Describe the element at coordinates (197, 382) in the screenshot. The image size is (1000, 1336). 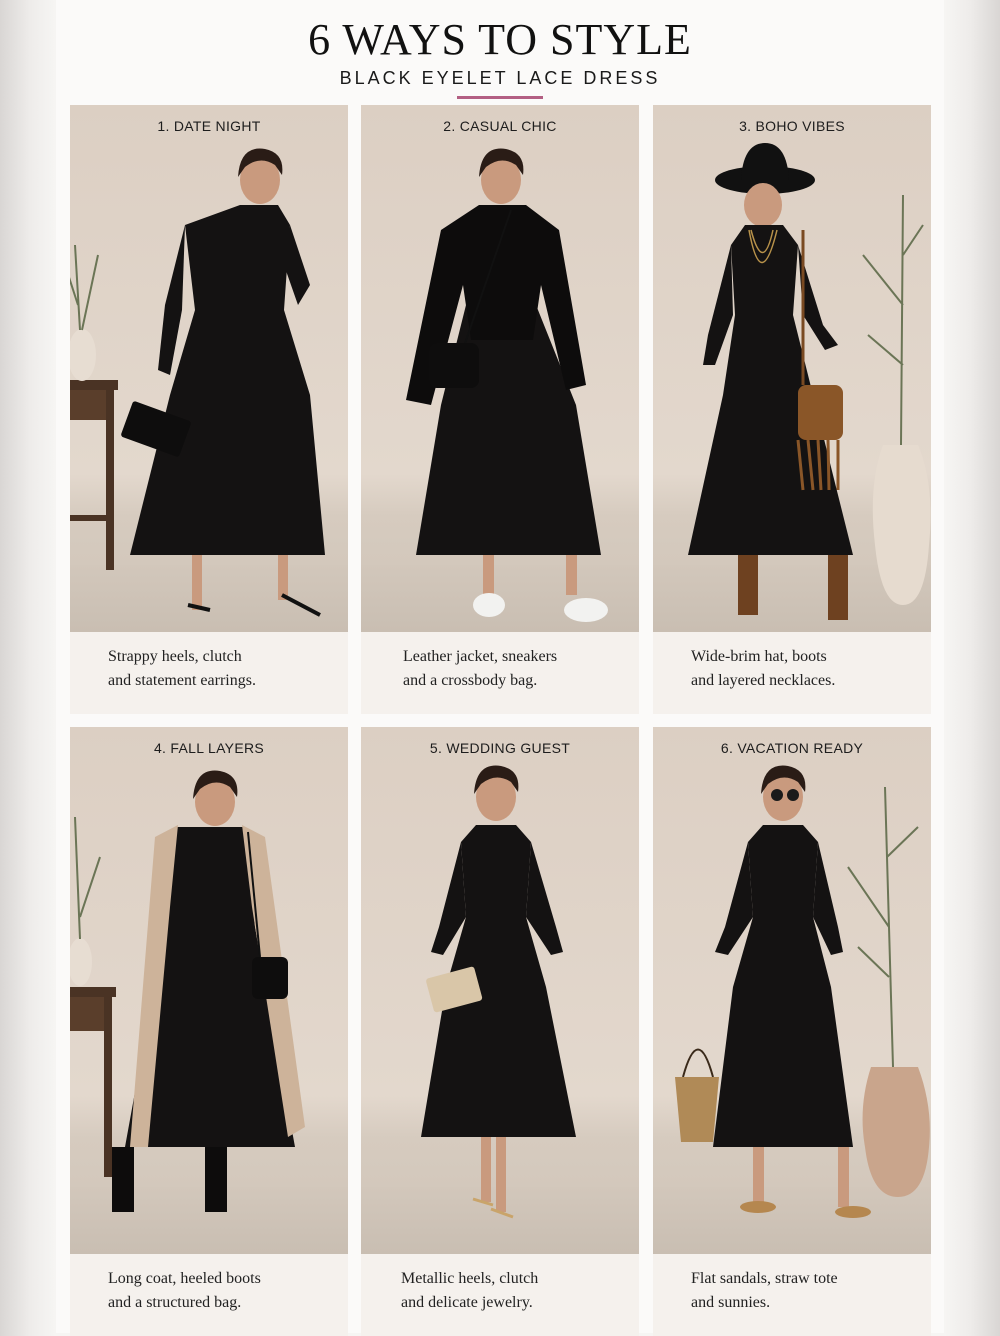
I see `figure-date-night` at that location.